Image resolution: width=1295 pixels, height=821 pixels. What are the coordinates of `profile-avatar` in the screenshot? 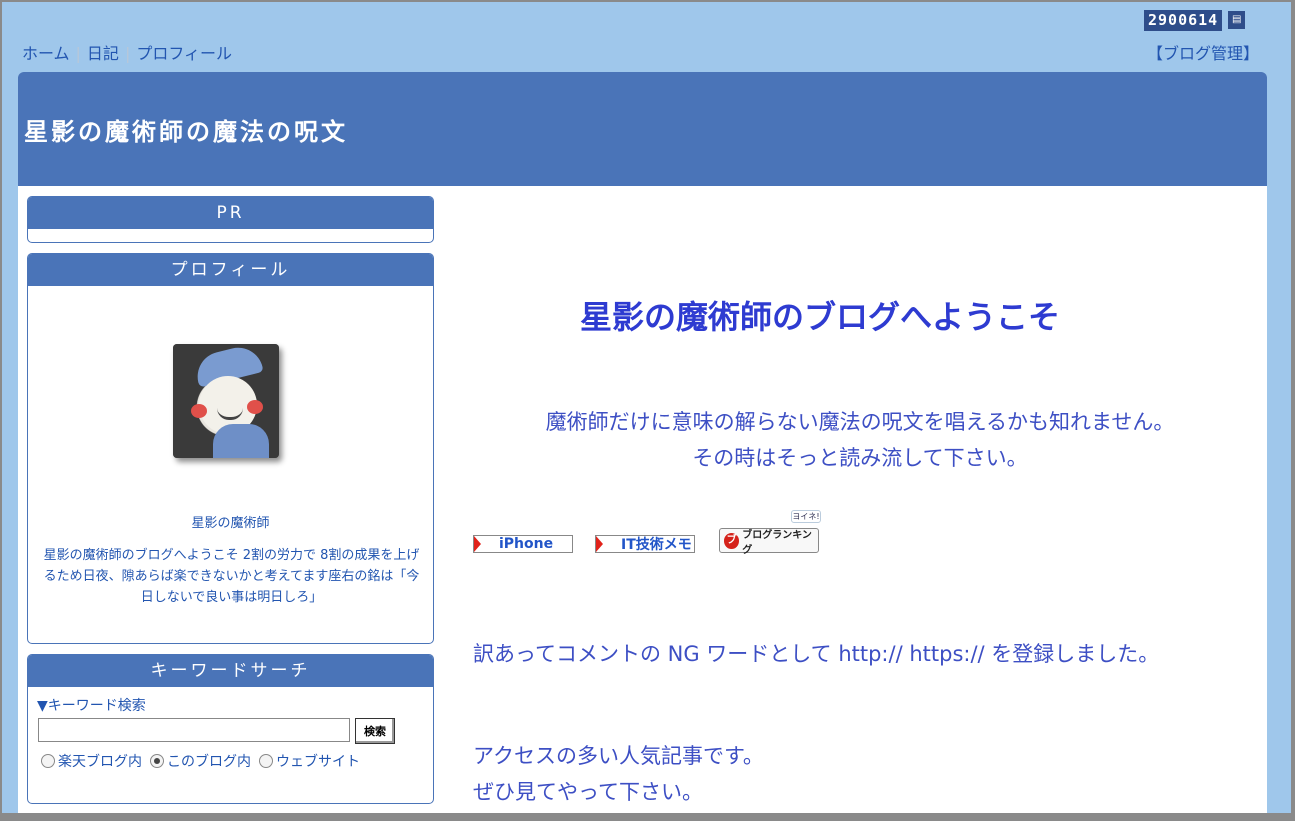 It's located at (226, 401).